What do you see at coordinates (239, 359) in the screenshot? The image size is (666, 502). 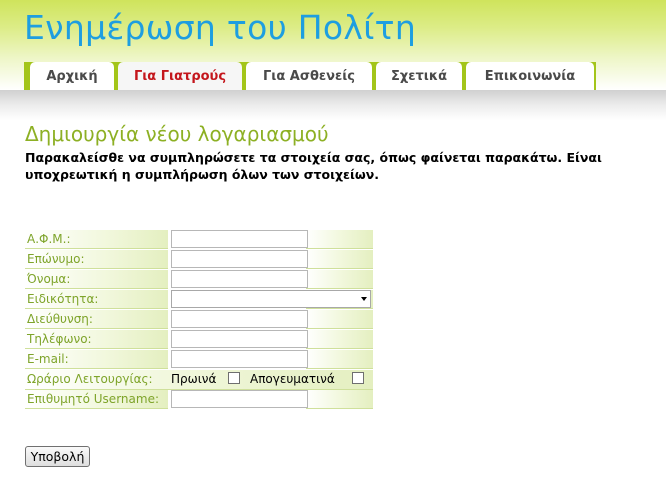 I see `email-input` at bounding box center [239, 359].